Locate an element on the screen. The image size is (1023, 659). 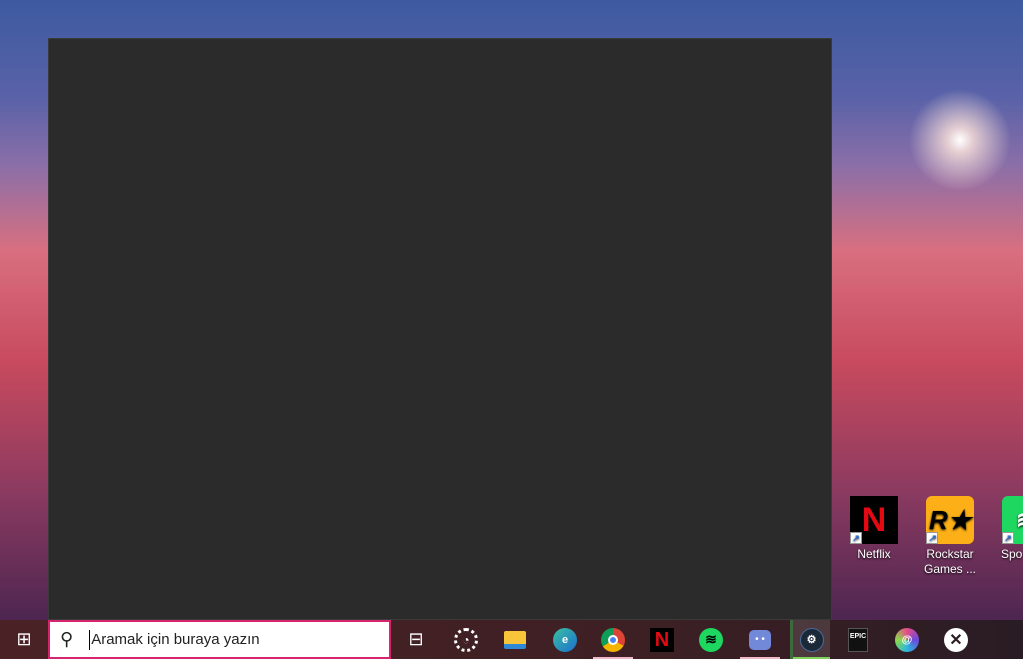
text-caret is located at coordinates (90, 639).